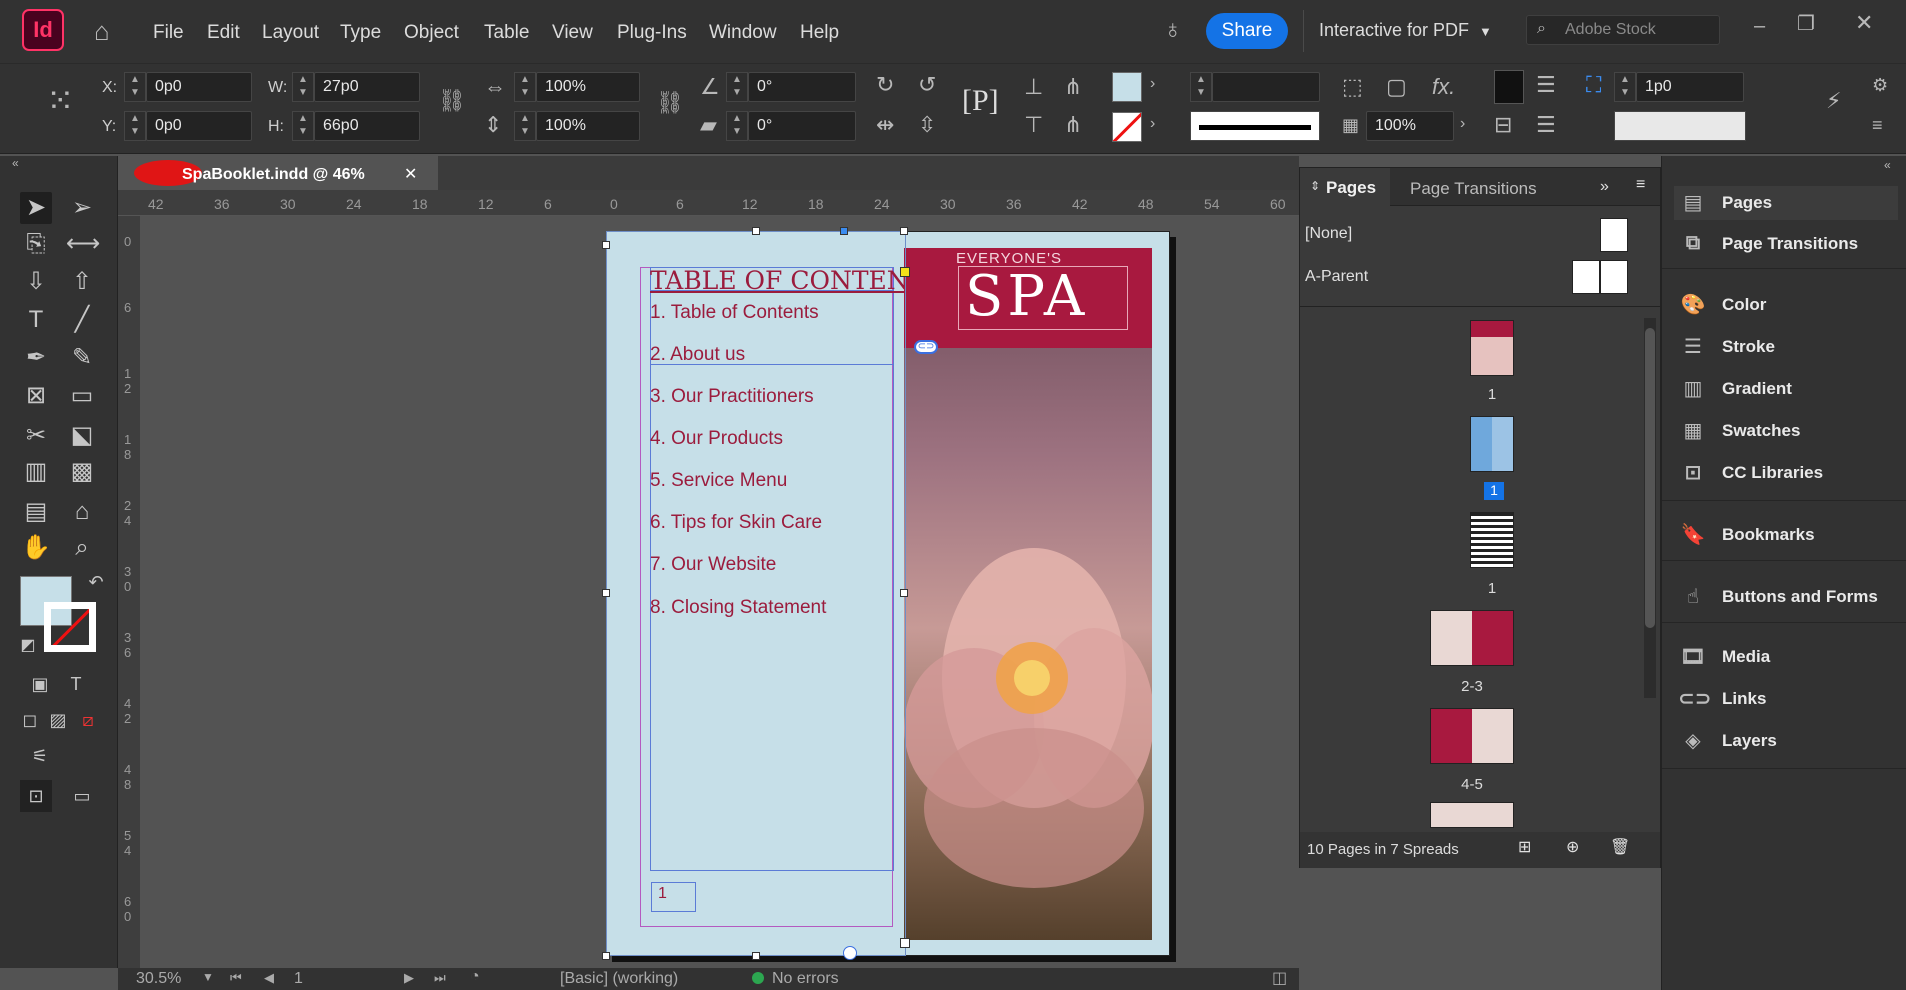 This screenshot has height=990, width=1906. What do you see at coordinates (40, 684) in the screenshot?
I see `formatting-container-icon: ▣` at bounding box center [40, 684].